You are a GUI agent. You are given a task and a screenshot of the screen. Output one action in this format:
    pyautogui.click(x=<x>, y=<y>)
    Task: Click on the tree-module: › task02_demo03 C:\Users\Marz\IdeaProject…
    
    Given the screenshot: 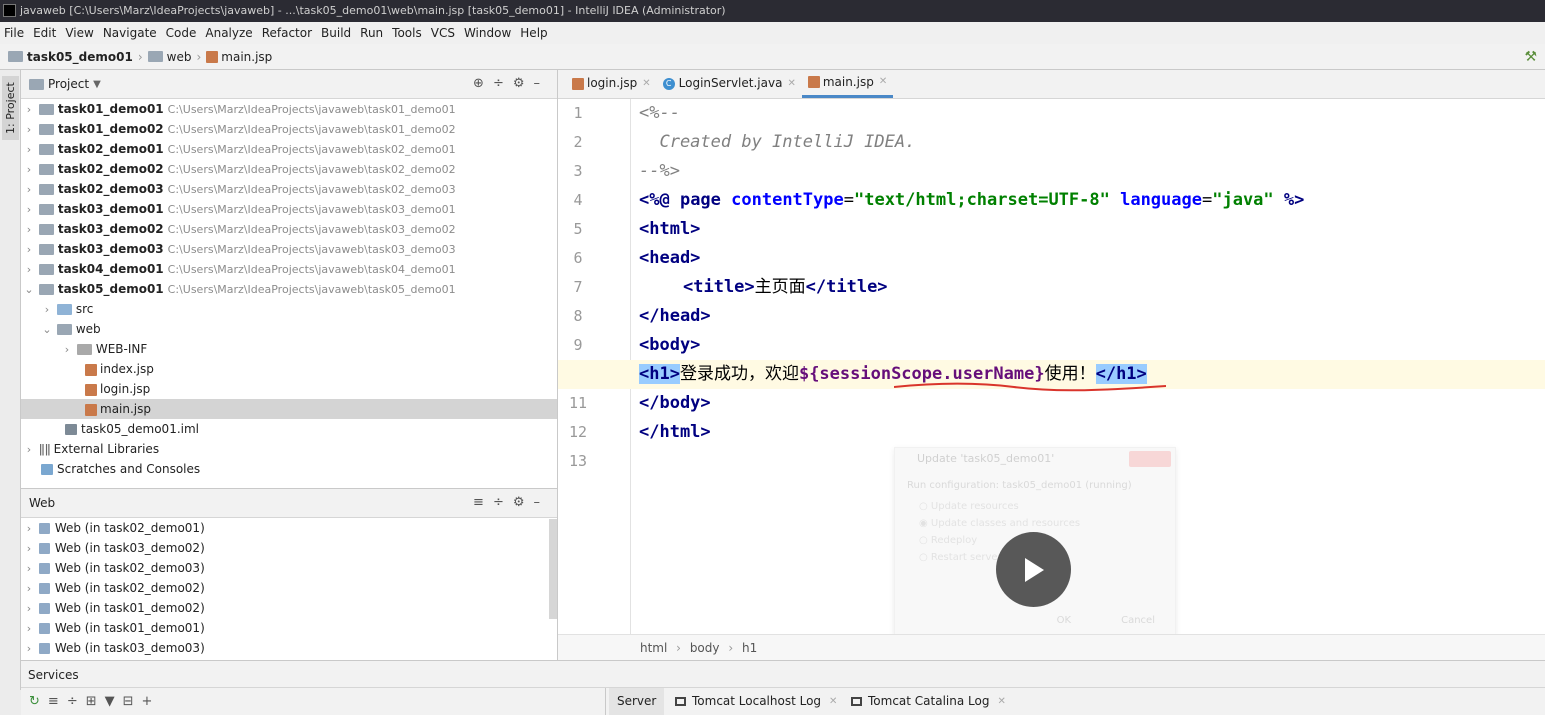 What is the action you would take?
    pyautogui.click(x=289, y=189)
    